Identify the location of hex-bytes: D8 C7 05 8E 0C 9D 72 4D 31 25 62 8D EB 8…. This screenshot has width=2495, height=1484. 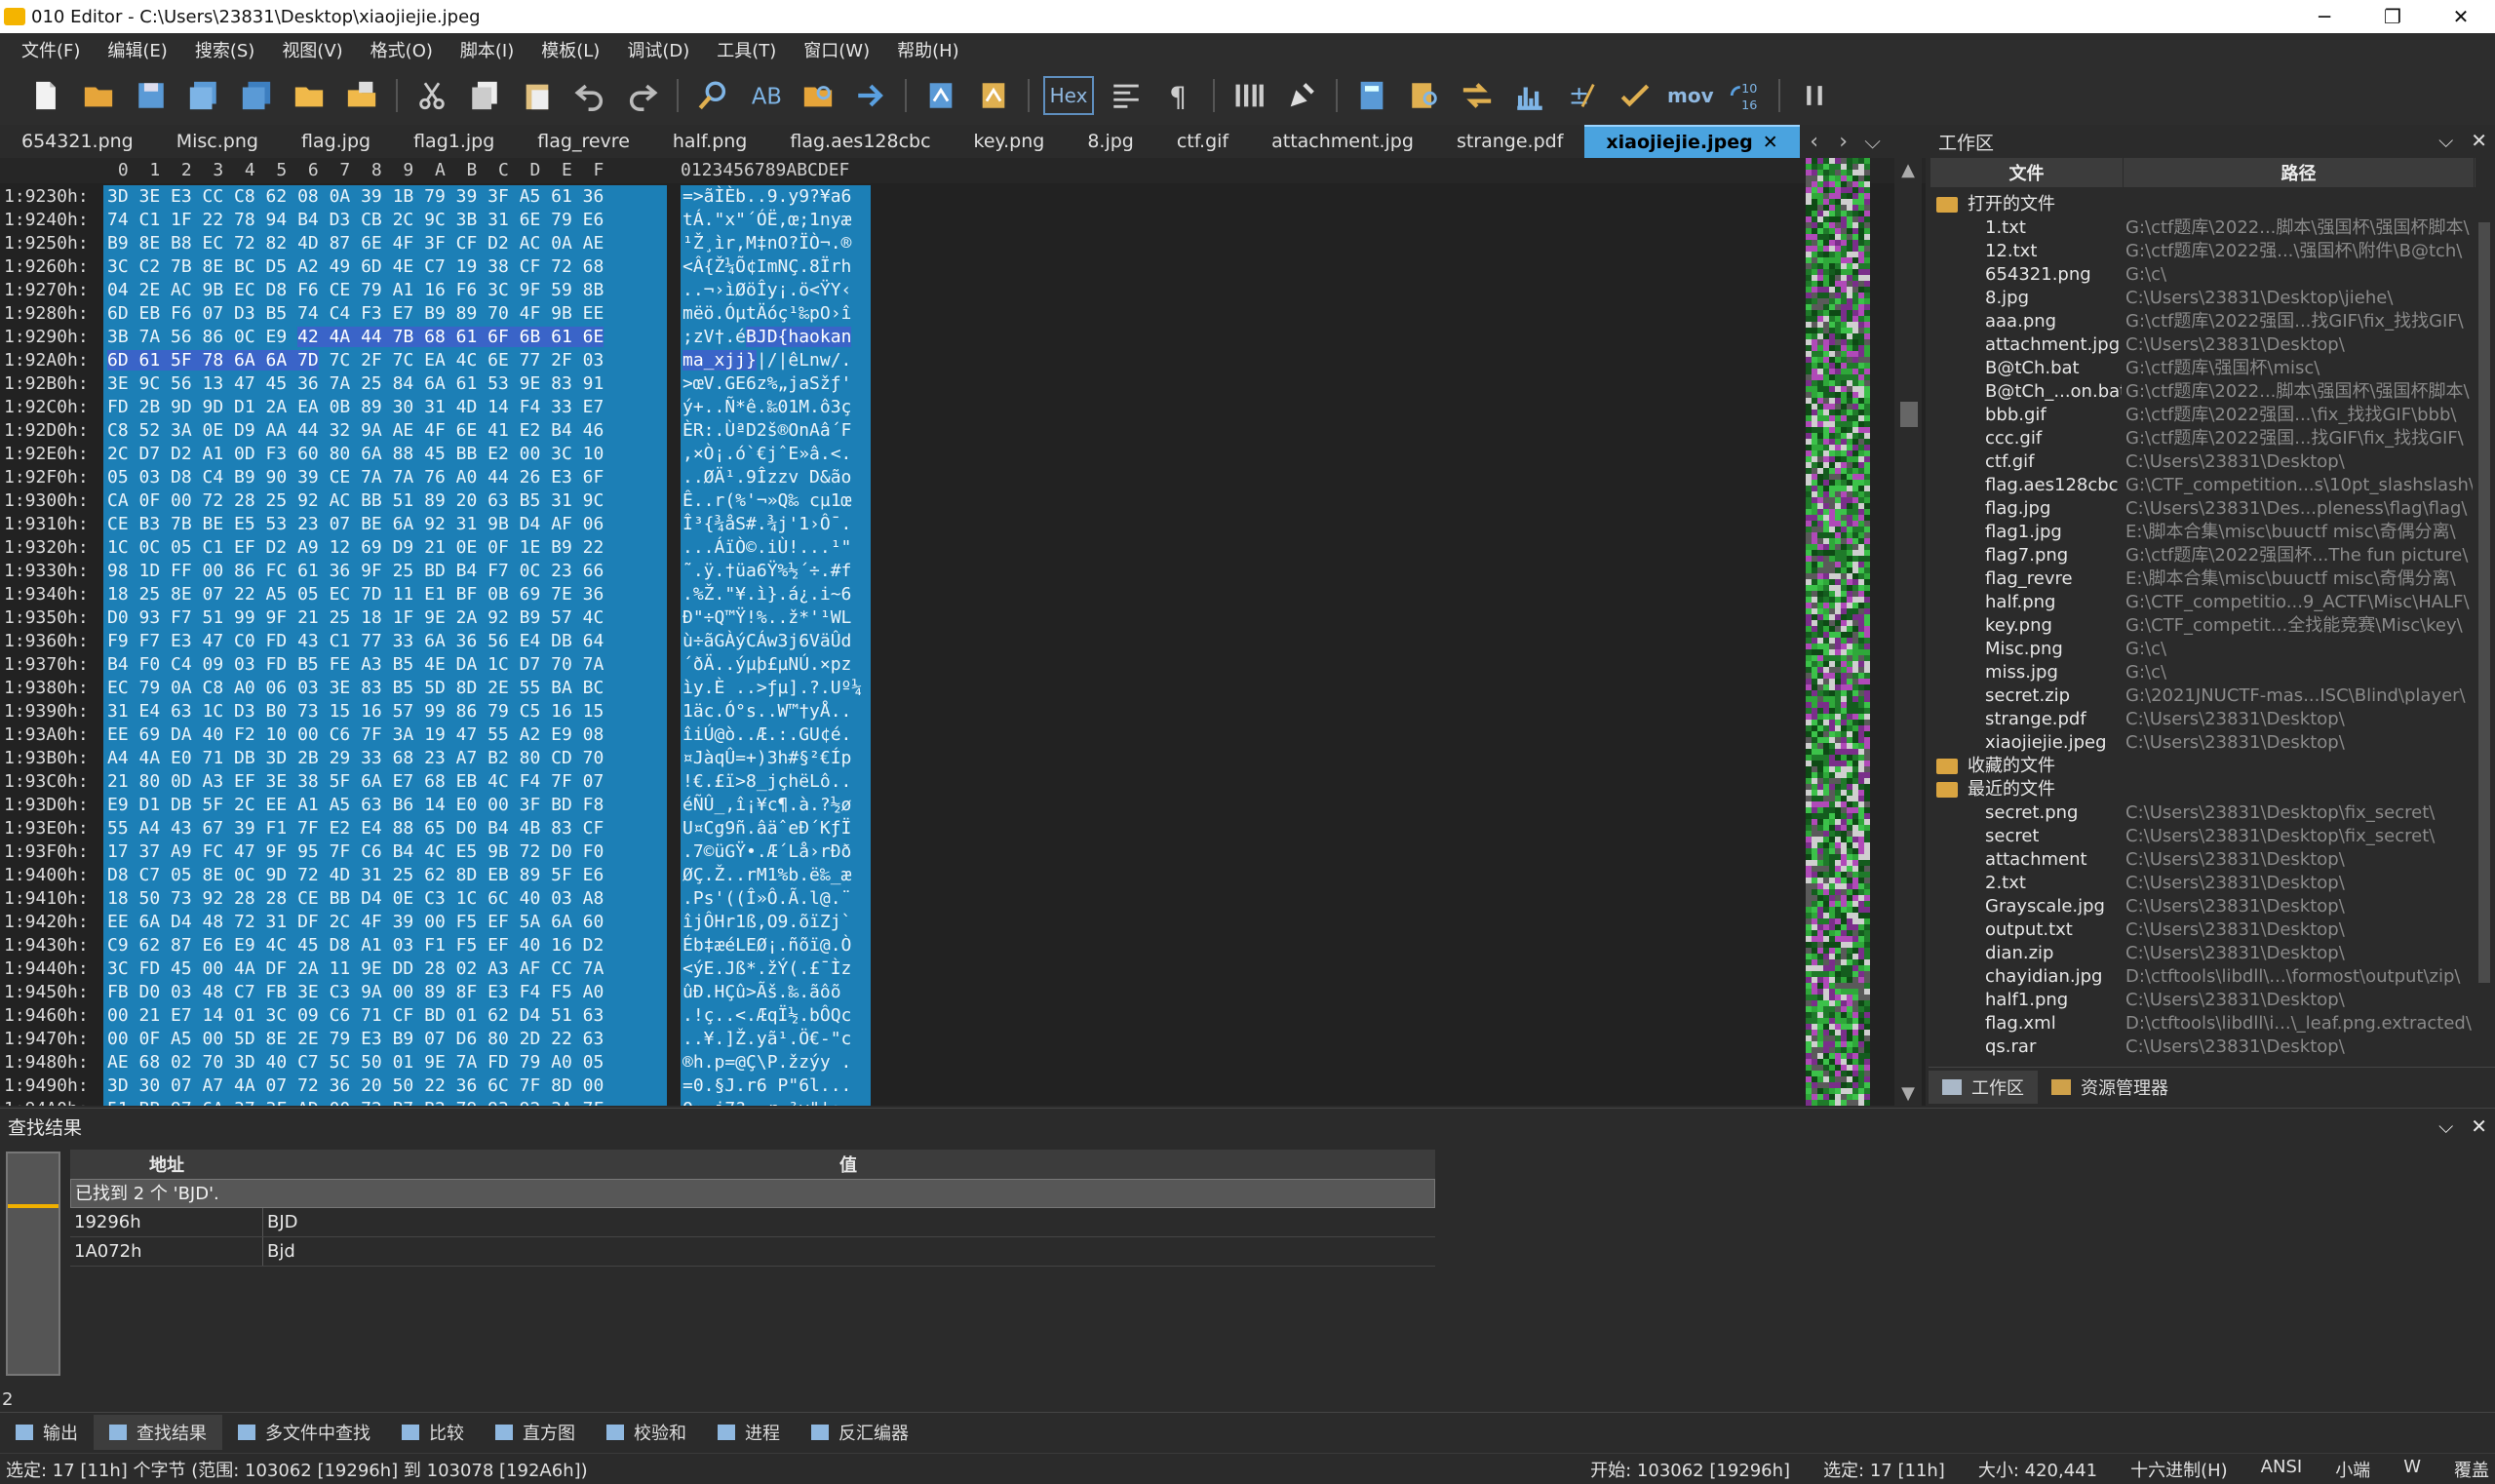
(385, 875).